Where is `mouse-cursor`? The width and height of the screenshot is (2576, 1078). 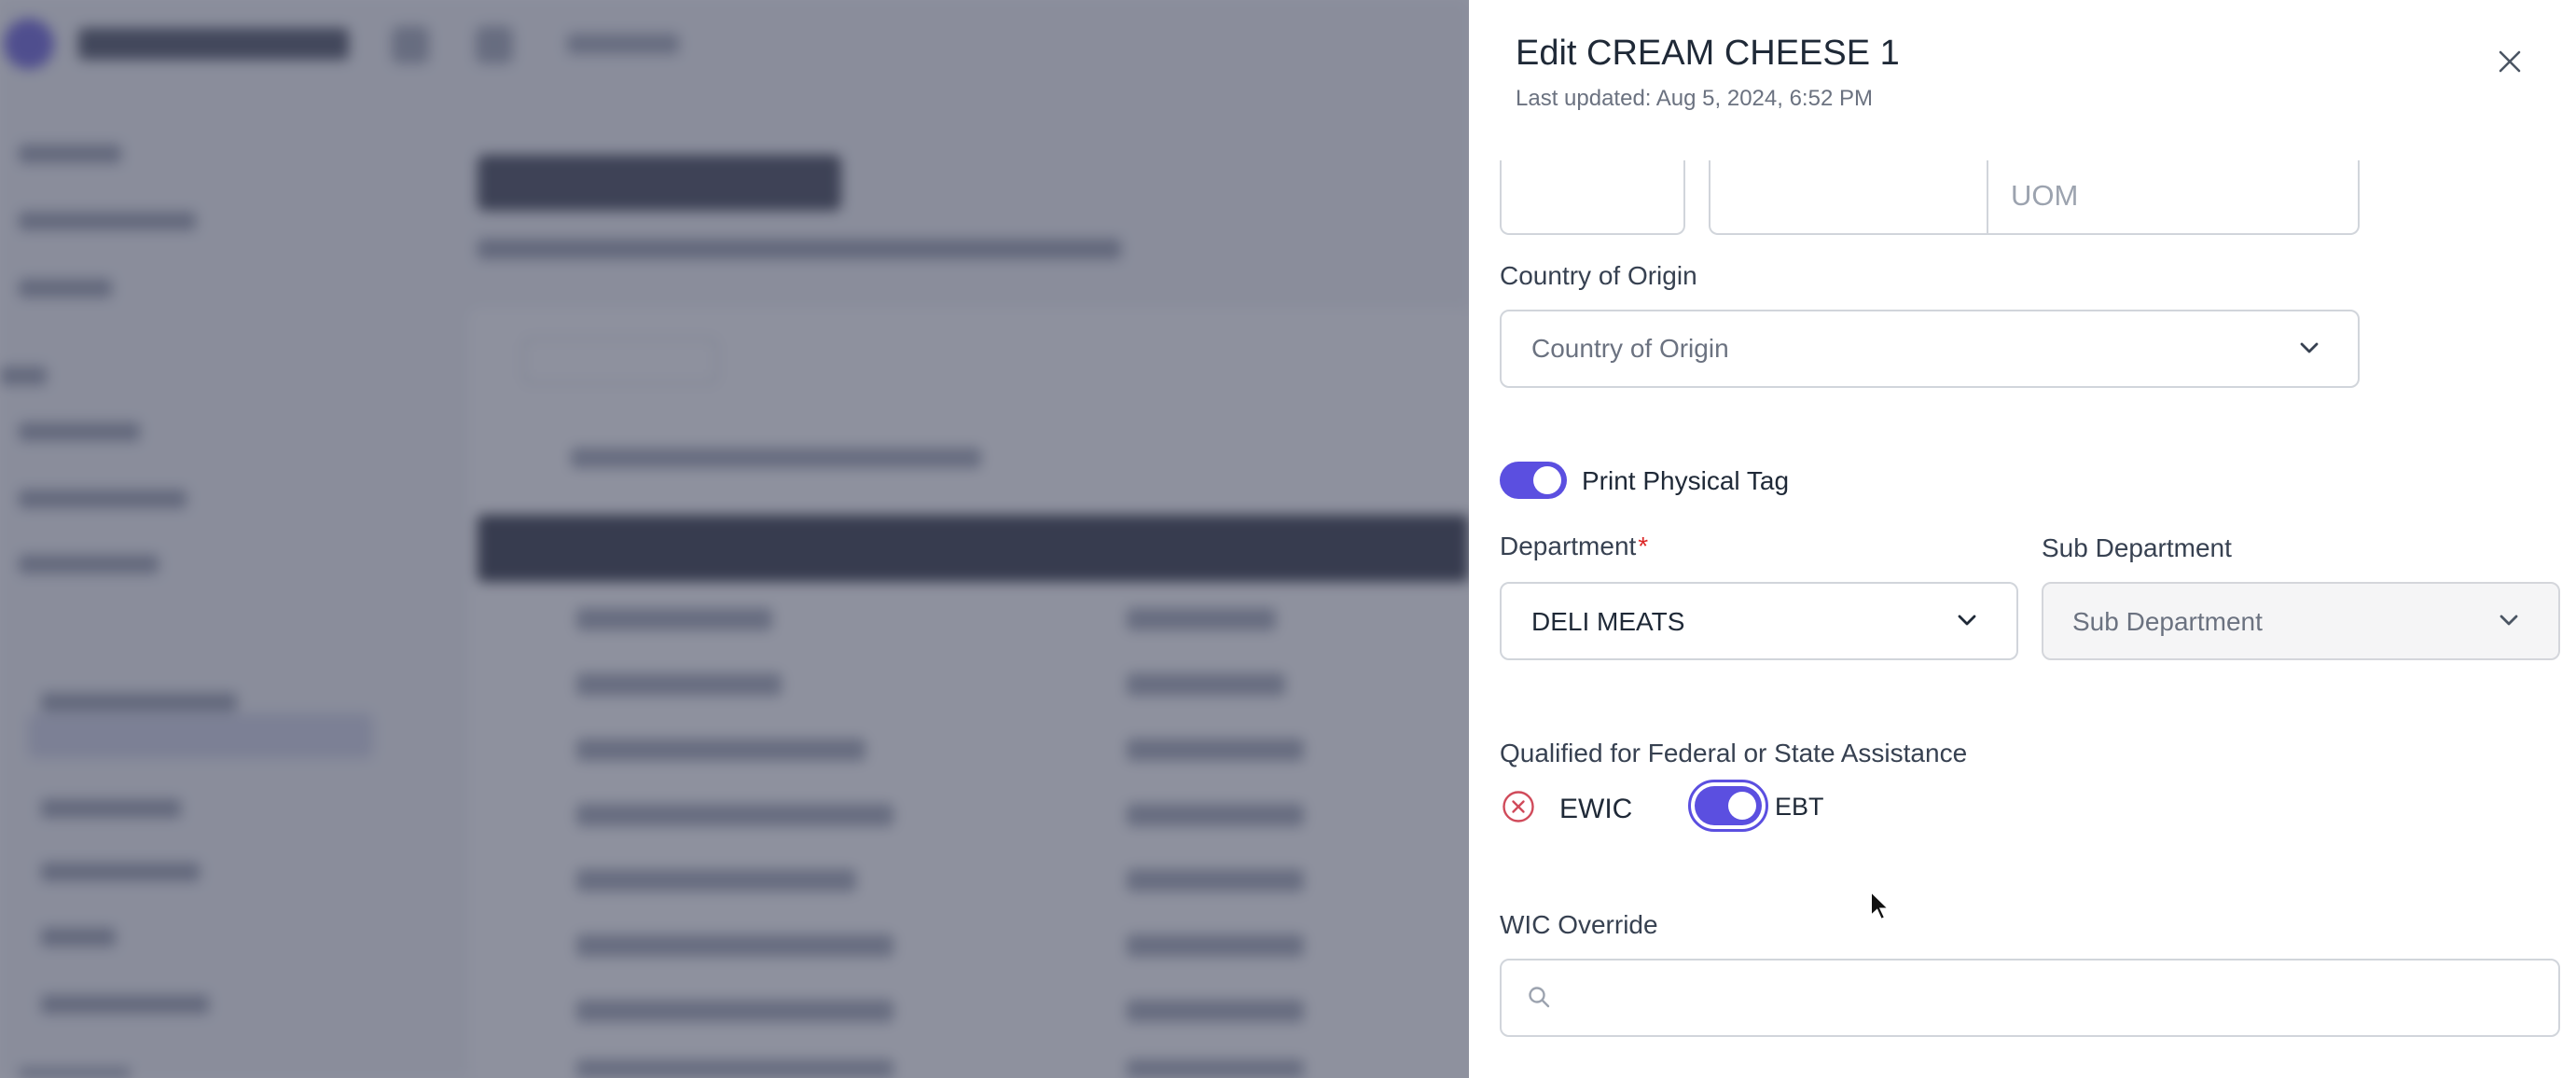
mouse-cursor is located at coordinates (1880, 905).